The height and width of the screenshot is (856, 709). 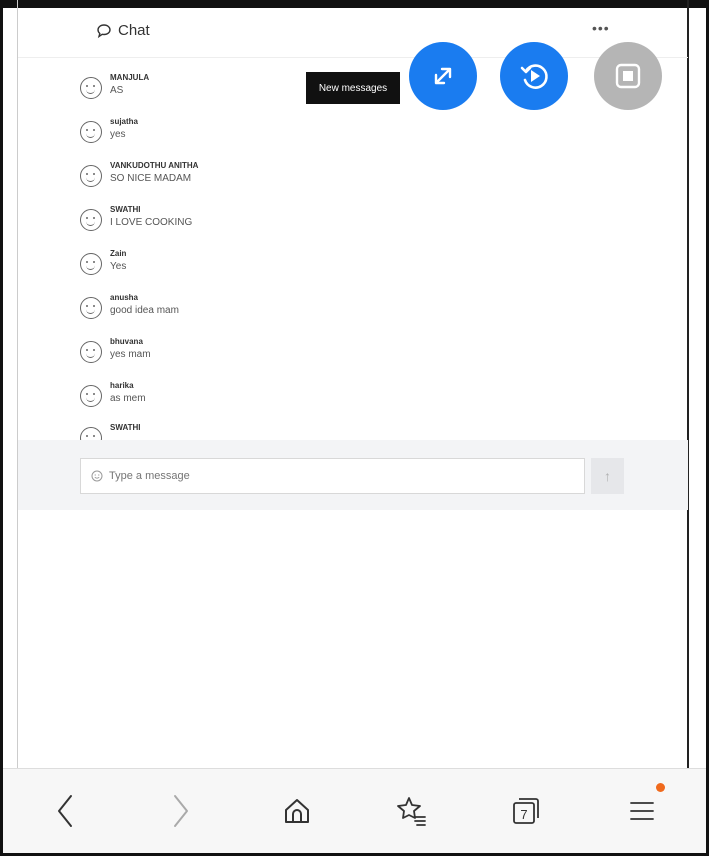 What do you see at coordinates (354, 4) in the screenshot?
I see `top-black-bar` at bounding box center [354, 4].